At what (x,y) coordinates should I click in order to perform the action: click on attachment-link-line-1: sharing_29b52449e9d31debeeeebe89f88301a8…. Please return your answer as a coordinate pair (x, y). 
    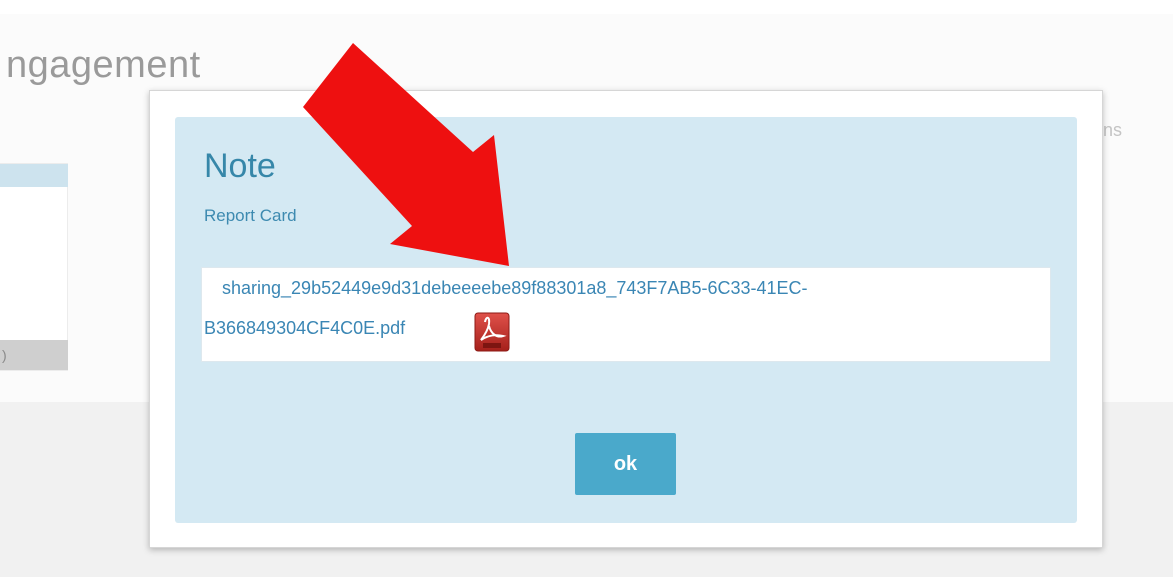
    Looking at the image, I should click on (515, 288).